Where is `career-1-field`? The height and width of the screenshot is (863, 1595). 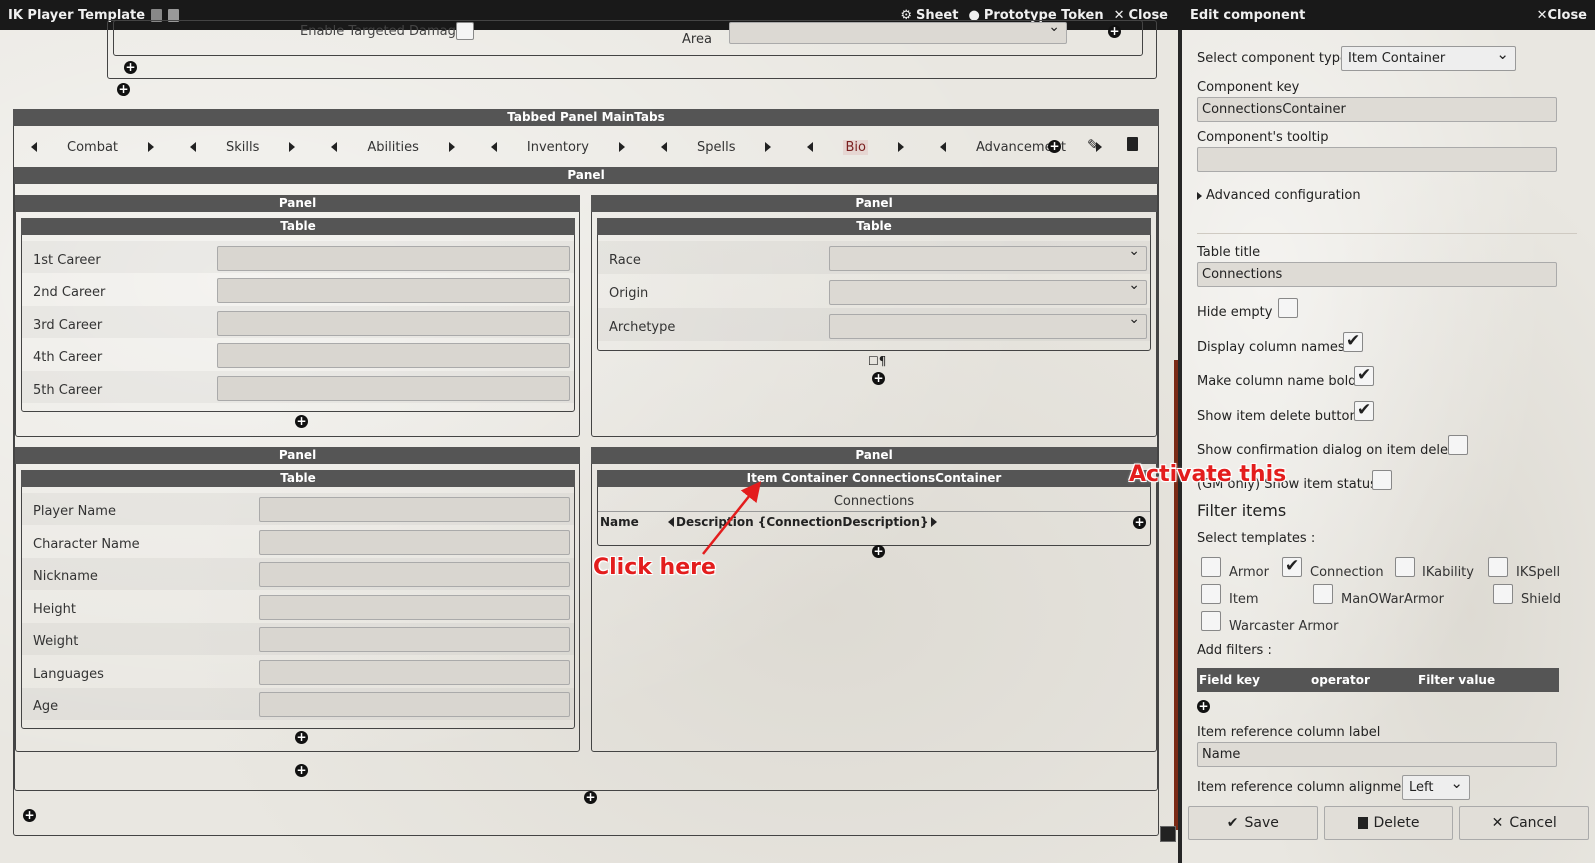
career-1-field is located at coordinates (393, 258).